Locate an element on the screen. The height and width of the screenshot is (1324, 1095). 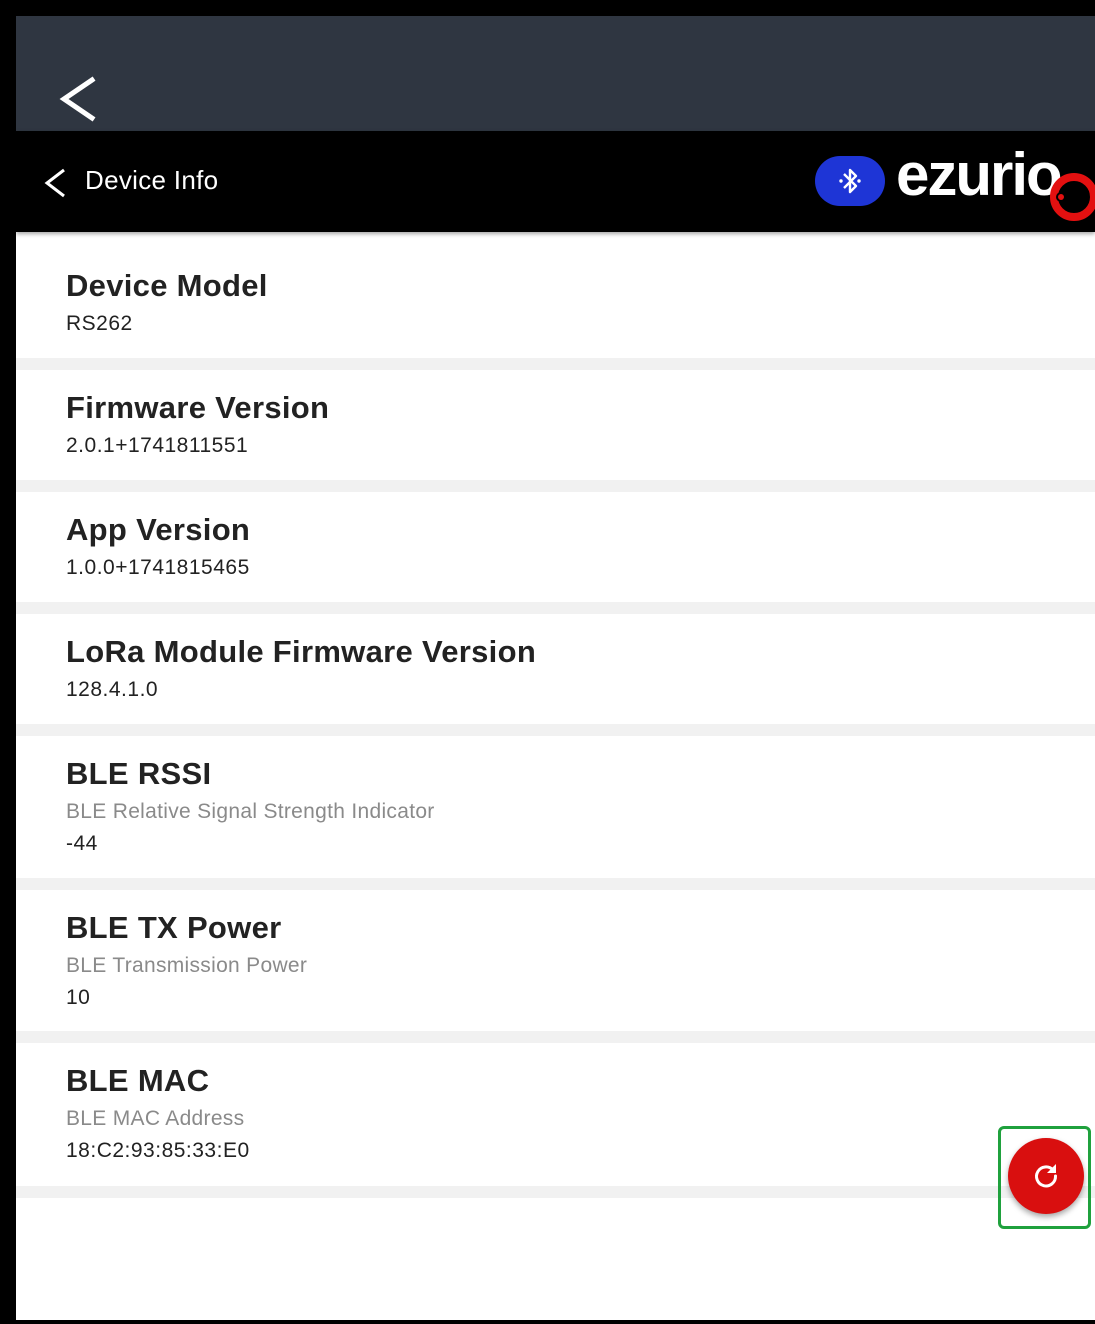
list-item-firmware-version: Firmware Version 2.0.1+1741811551 is located at coordinates (555, 431).